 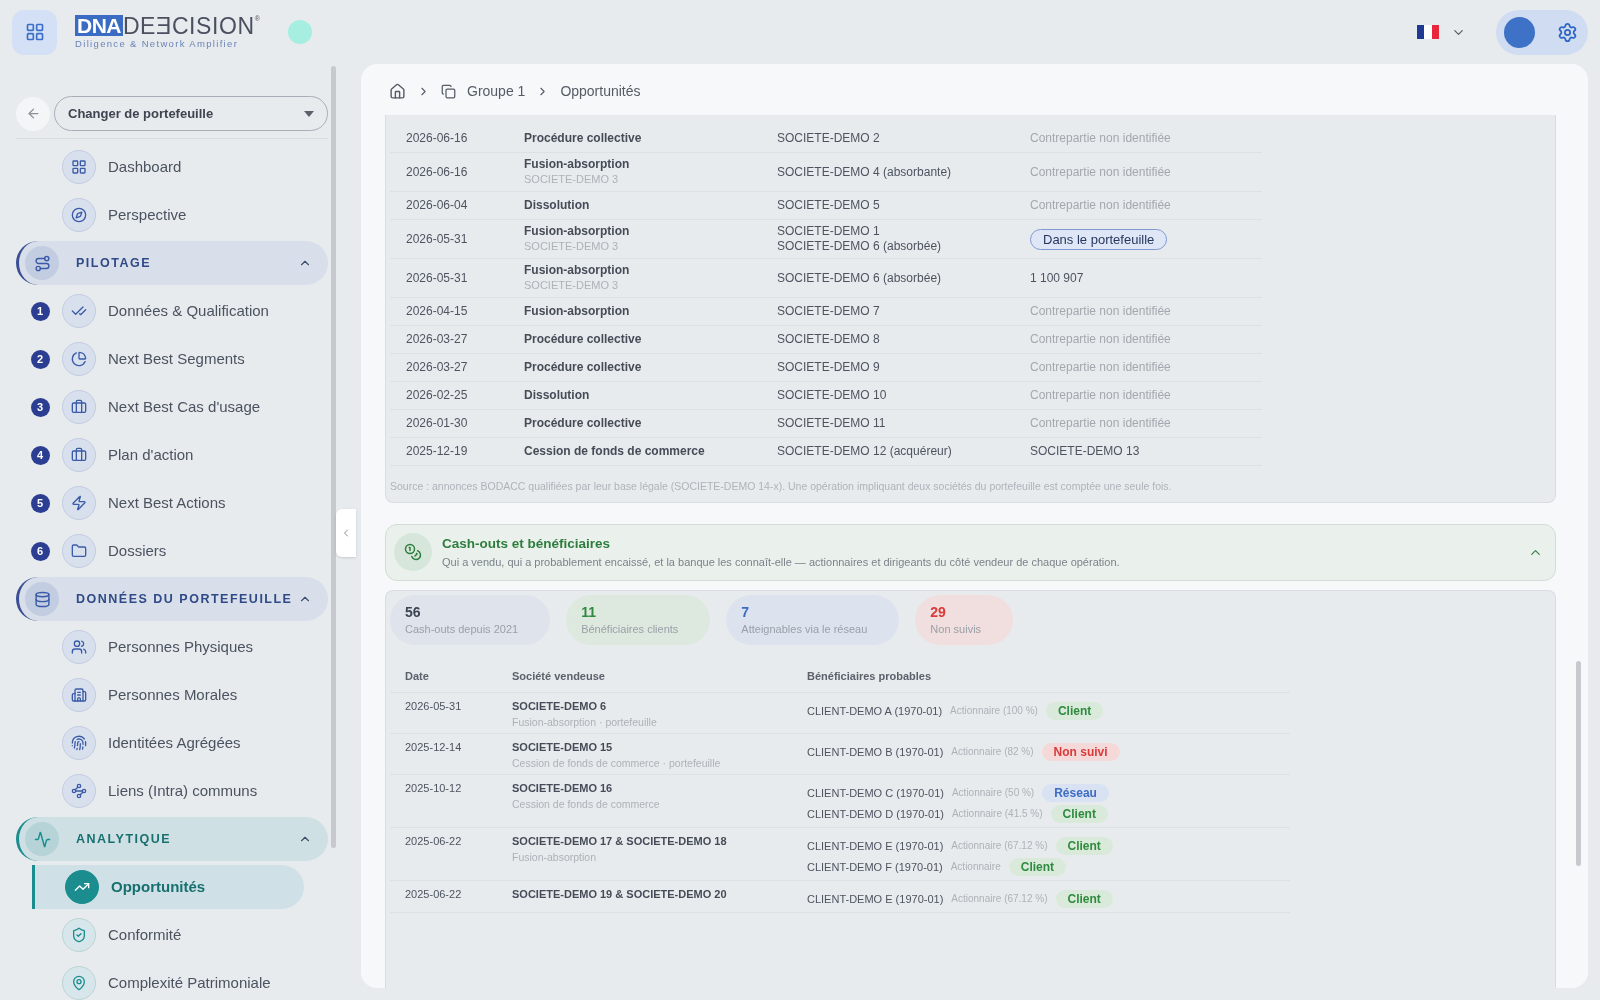 I want to click on date-cell-text: 2025-12-14, so click(x=434, y=747).